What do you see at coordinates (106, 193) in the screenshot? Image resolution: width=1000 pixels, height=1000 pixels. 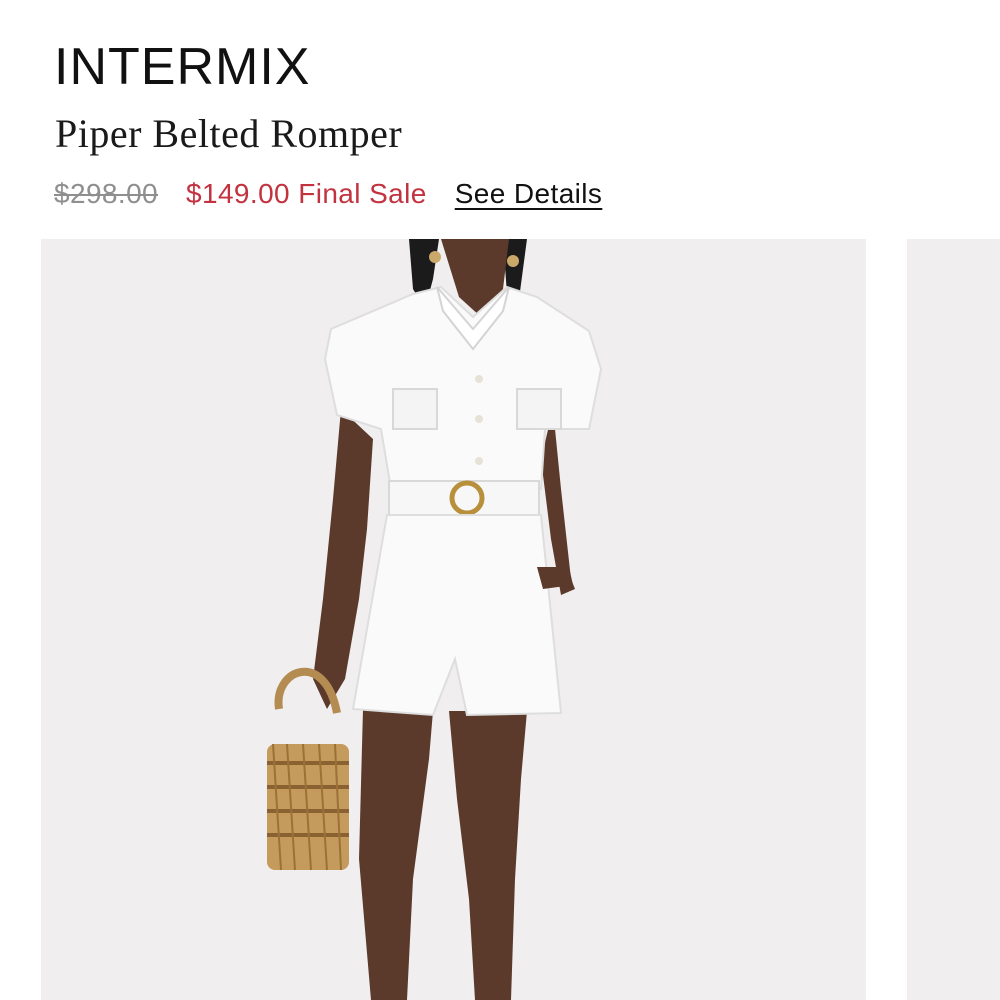 I see `original-price: $298.00` at bounding box center [106, 193].